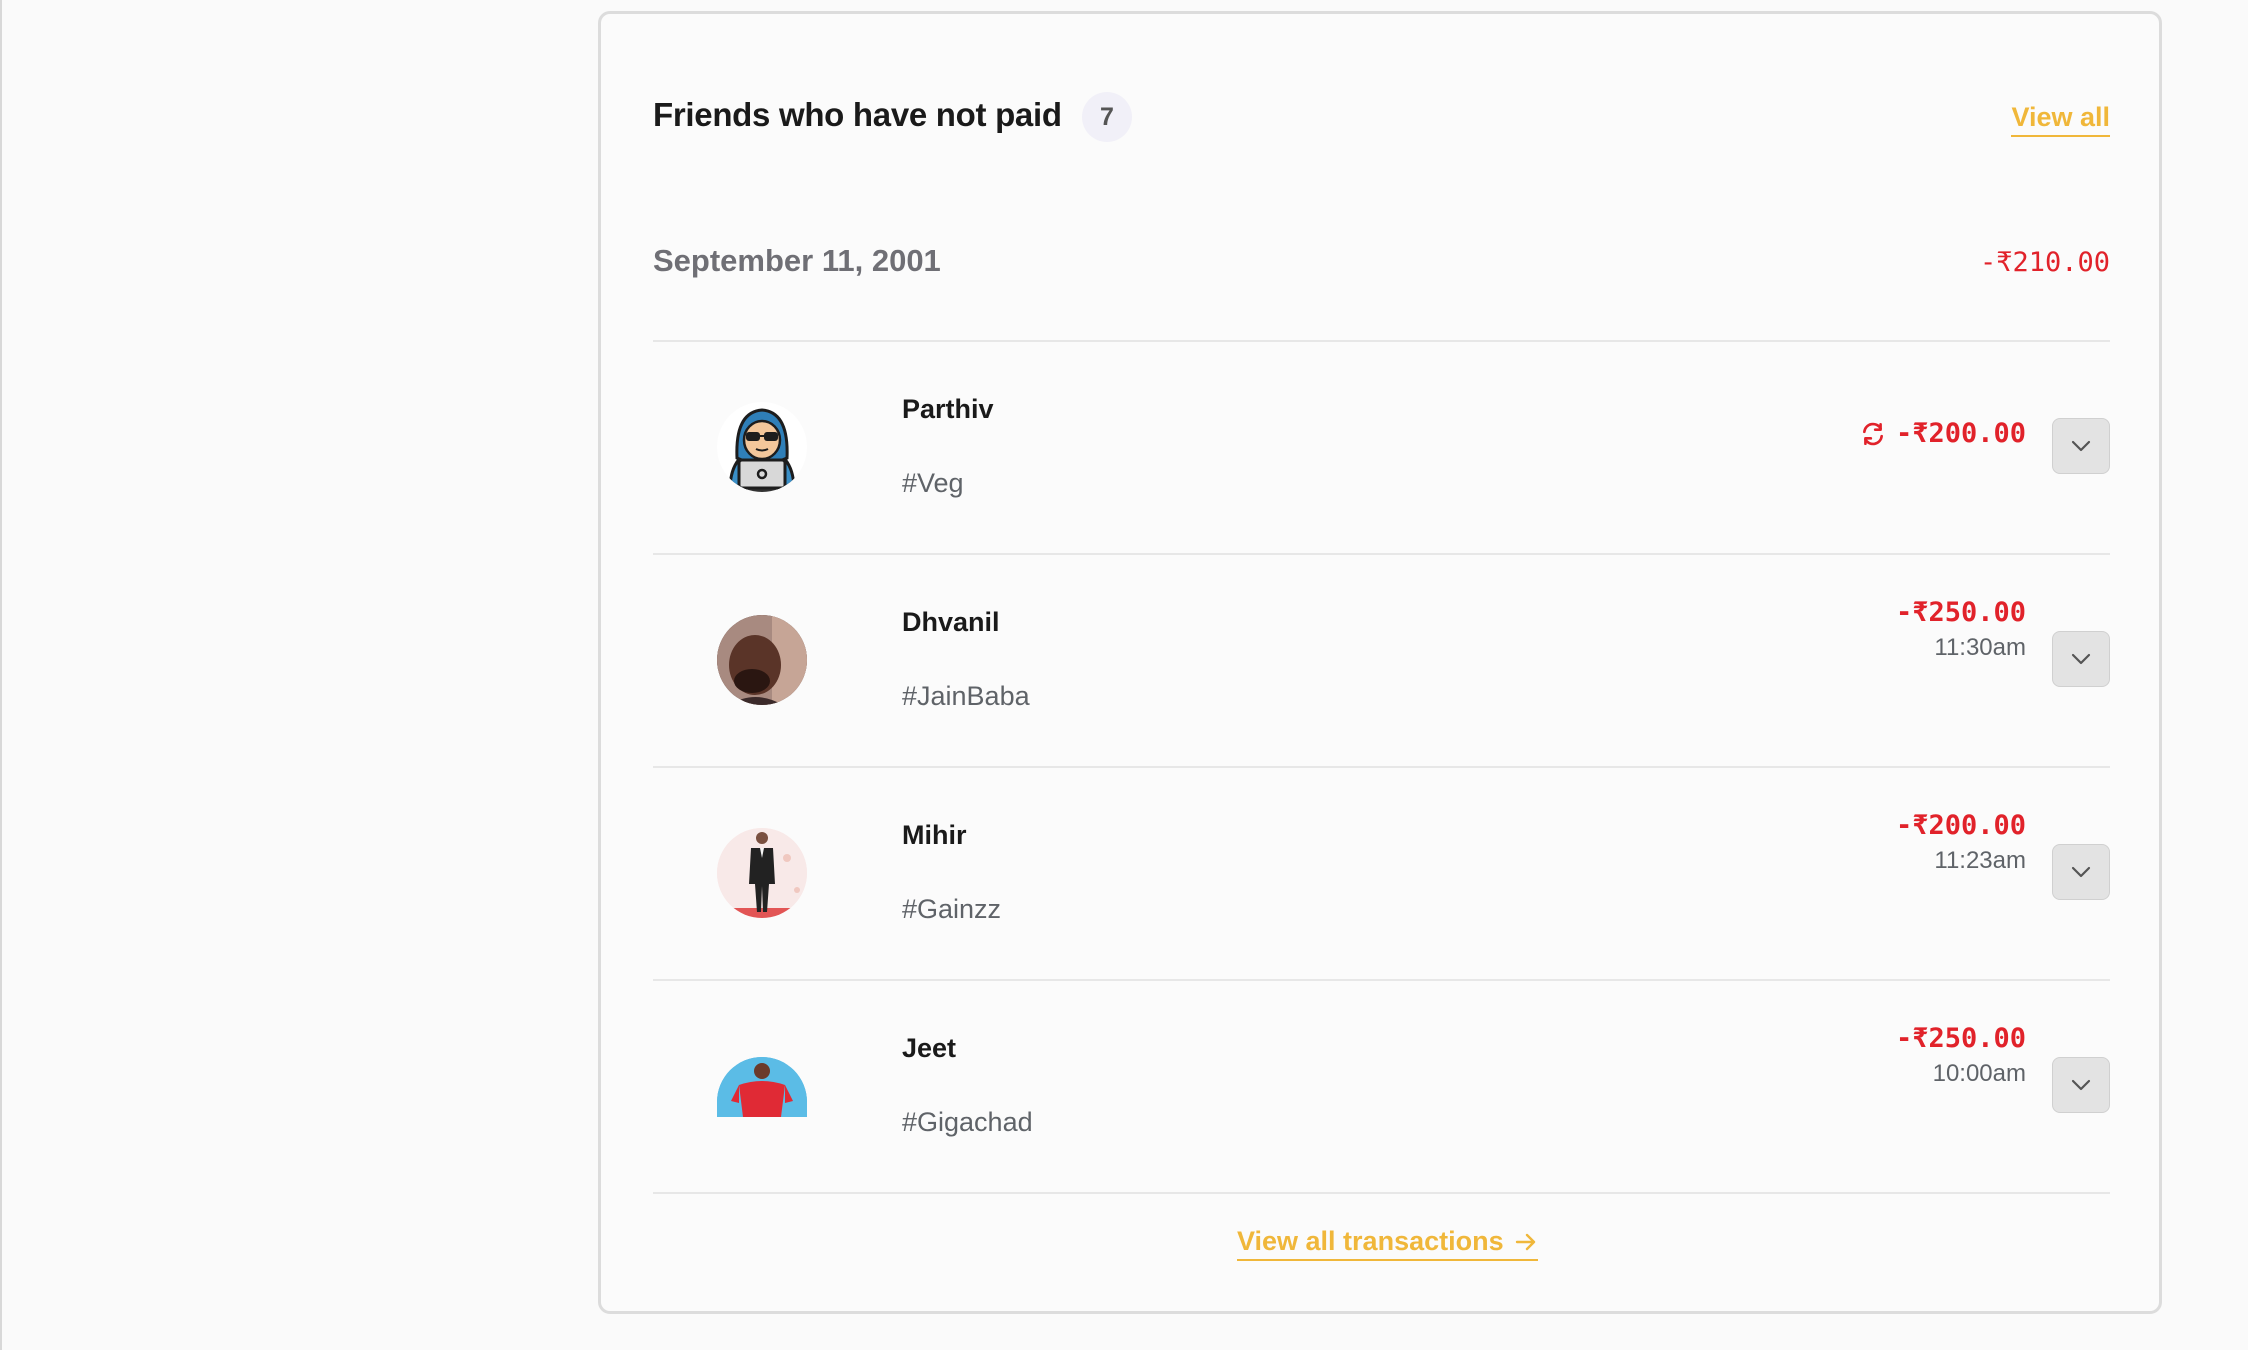  What do you see at coordinates (1, 675) in the screenshot?
I see `page-edge` at bounding box center [1, 675].